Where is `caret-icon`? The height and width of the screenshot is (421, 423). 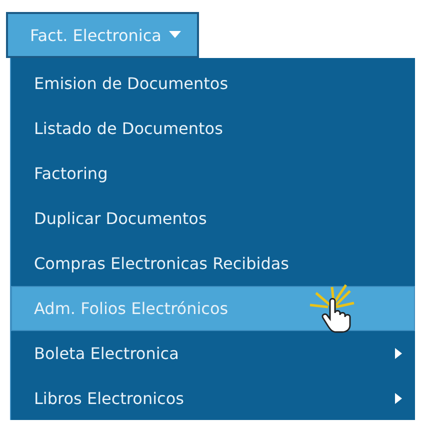 caret-icon is located at coordinates (175, 35).